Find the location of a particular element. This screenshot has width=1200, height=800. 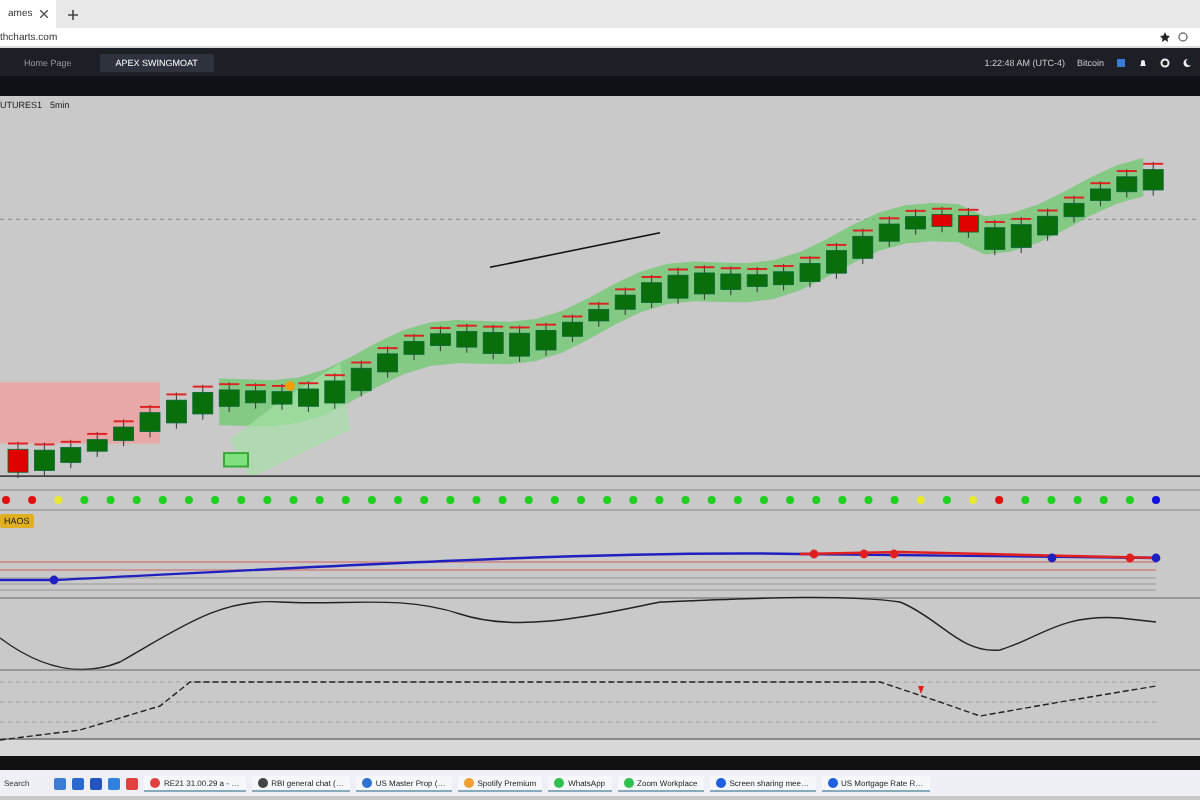

sell-arrow-icon is located at coordinates (921, 690).